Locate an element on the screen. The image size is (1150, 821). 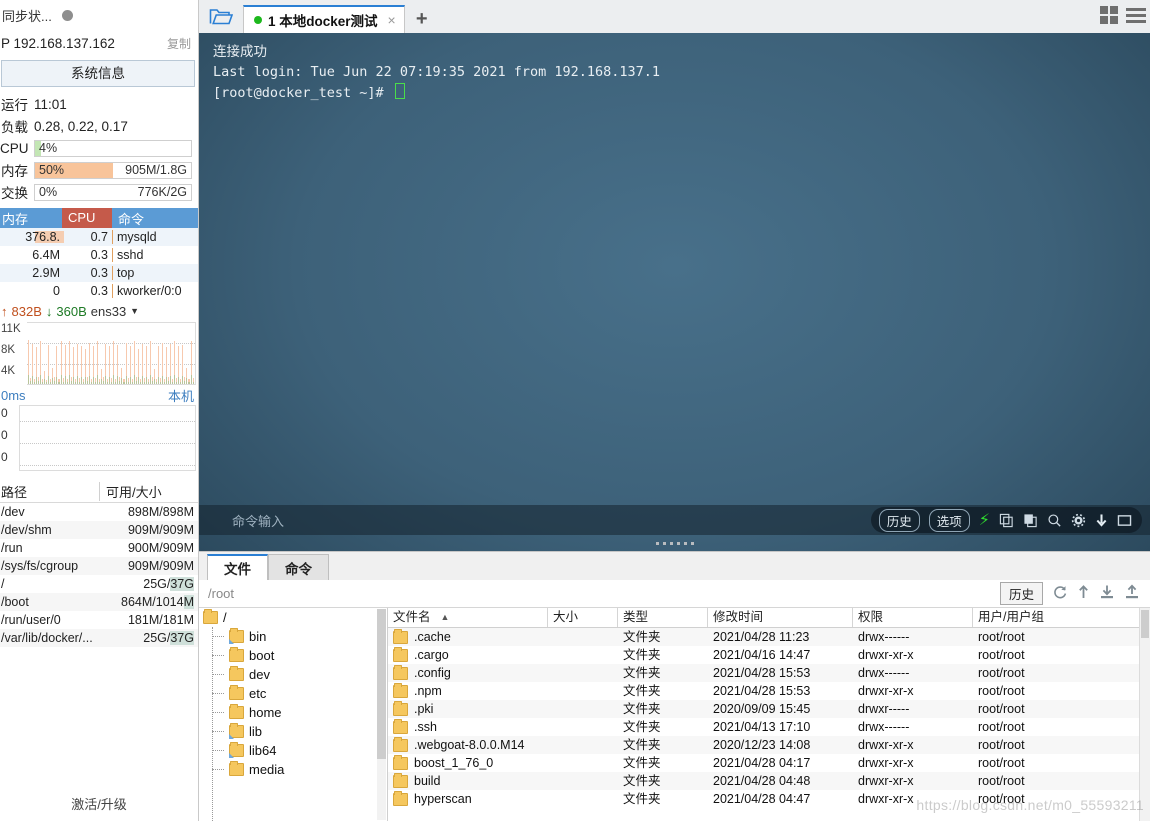
paste-icon is located at coordinates (1030, 520).